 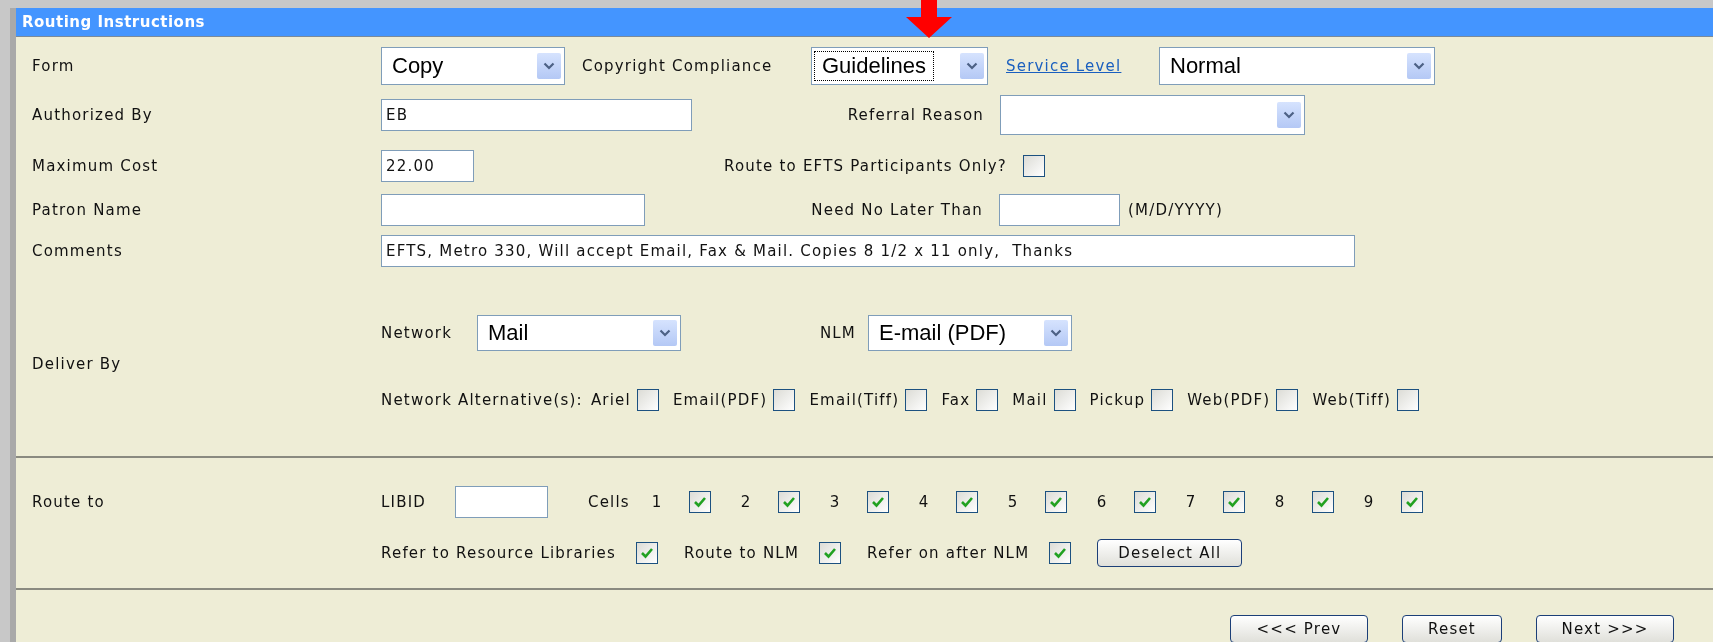 I want to click on panel-title: Routing Instructions, so click(x=114, y=22).